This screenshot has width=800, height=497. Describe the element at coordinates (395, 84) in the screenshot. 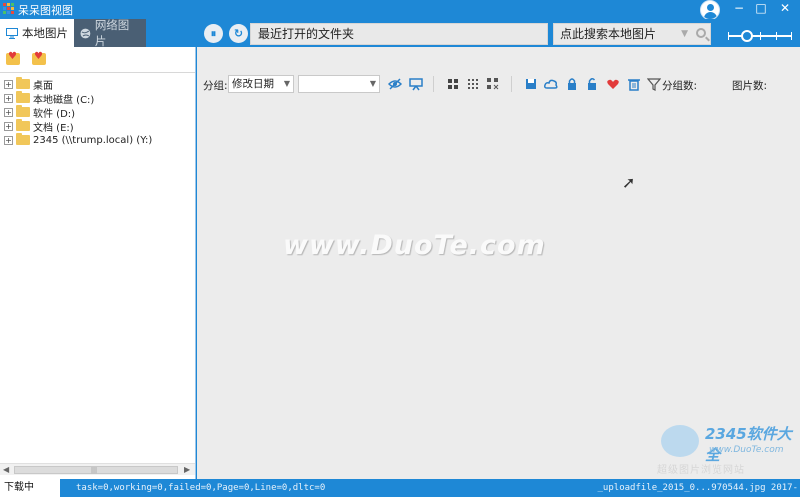

I see `hide-icon` at that location.